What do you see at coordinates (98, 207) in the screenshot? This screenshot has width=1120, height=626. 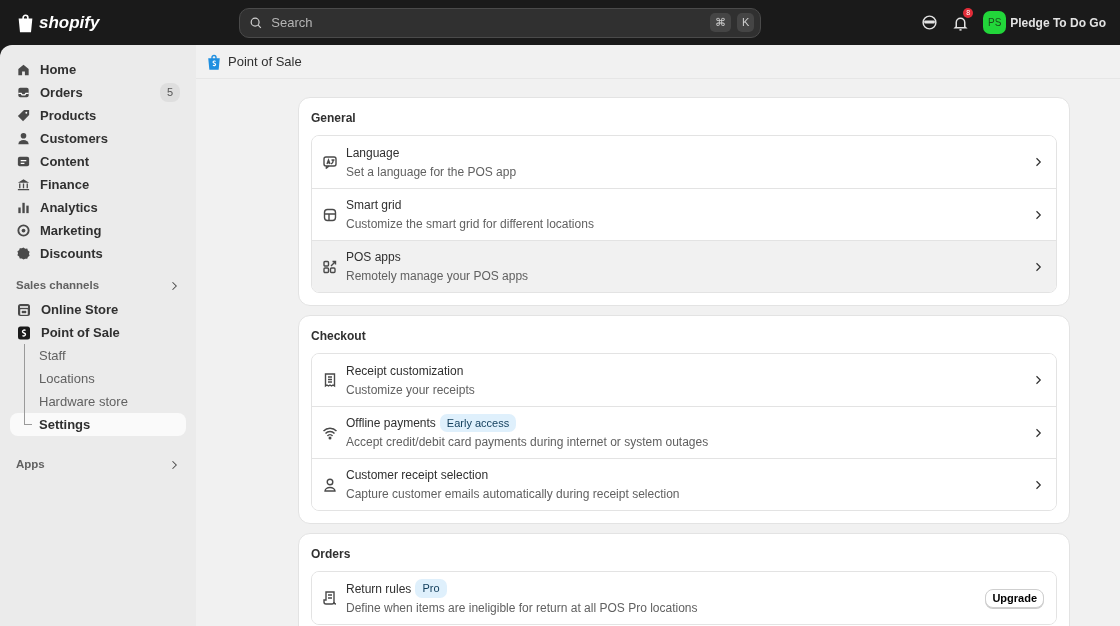 I see `sidebar-item: Analytics` at bounding box center [98, 207].